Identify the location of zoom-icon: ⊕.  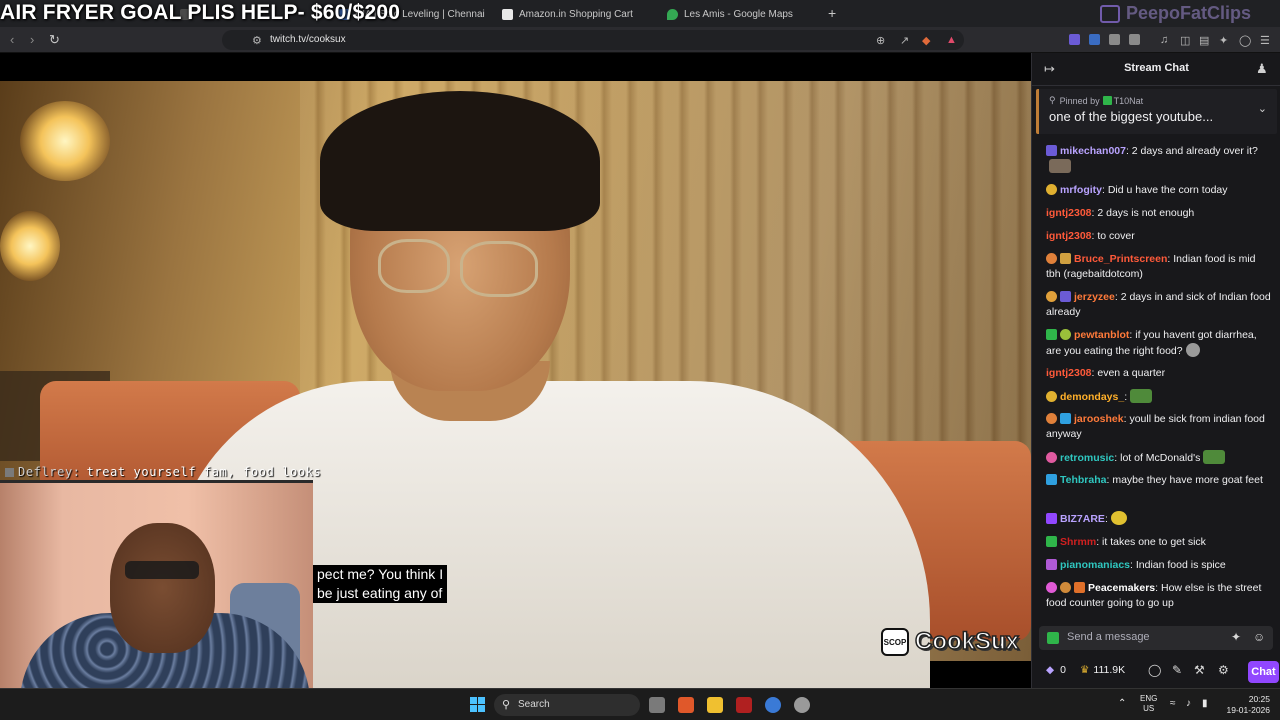
(880, 40).